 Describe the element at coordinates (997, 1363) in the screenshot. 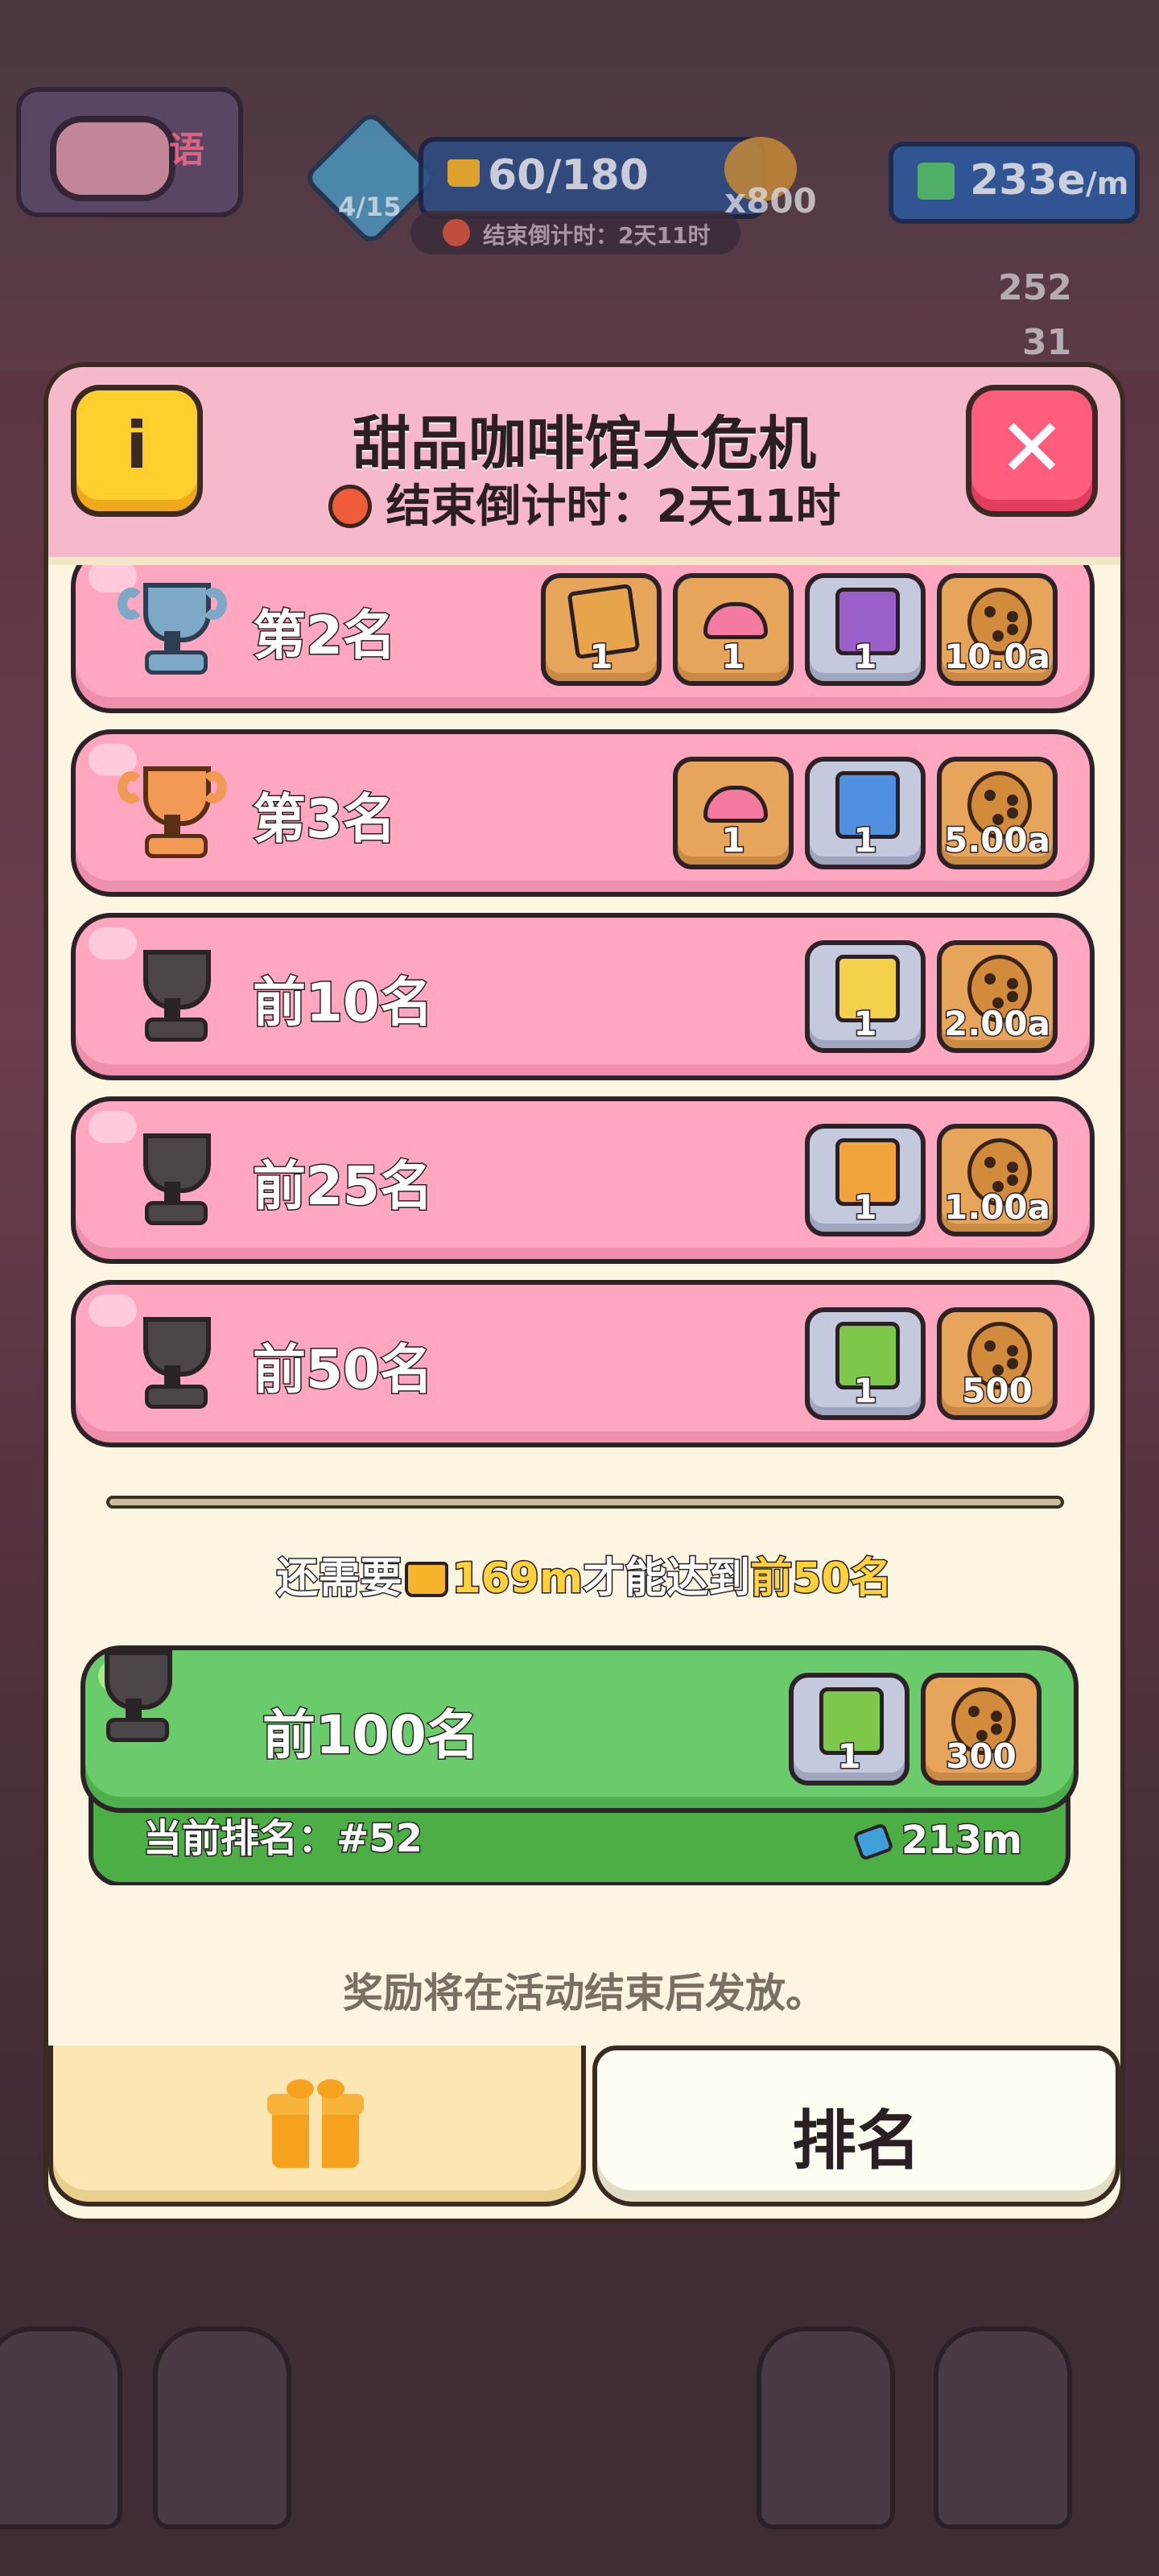

I see `reward-item: 500` at that location.